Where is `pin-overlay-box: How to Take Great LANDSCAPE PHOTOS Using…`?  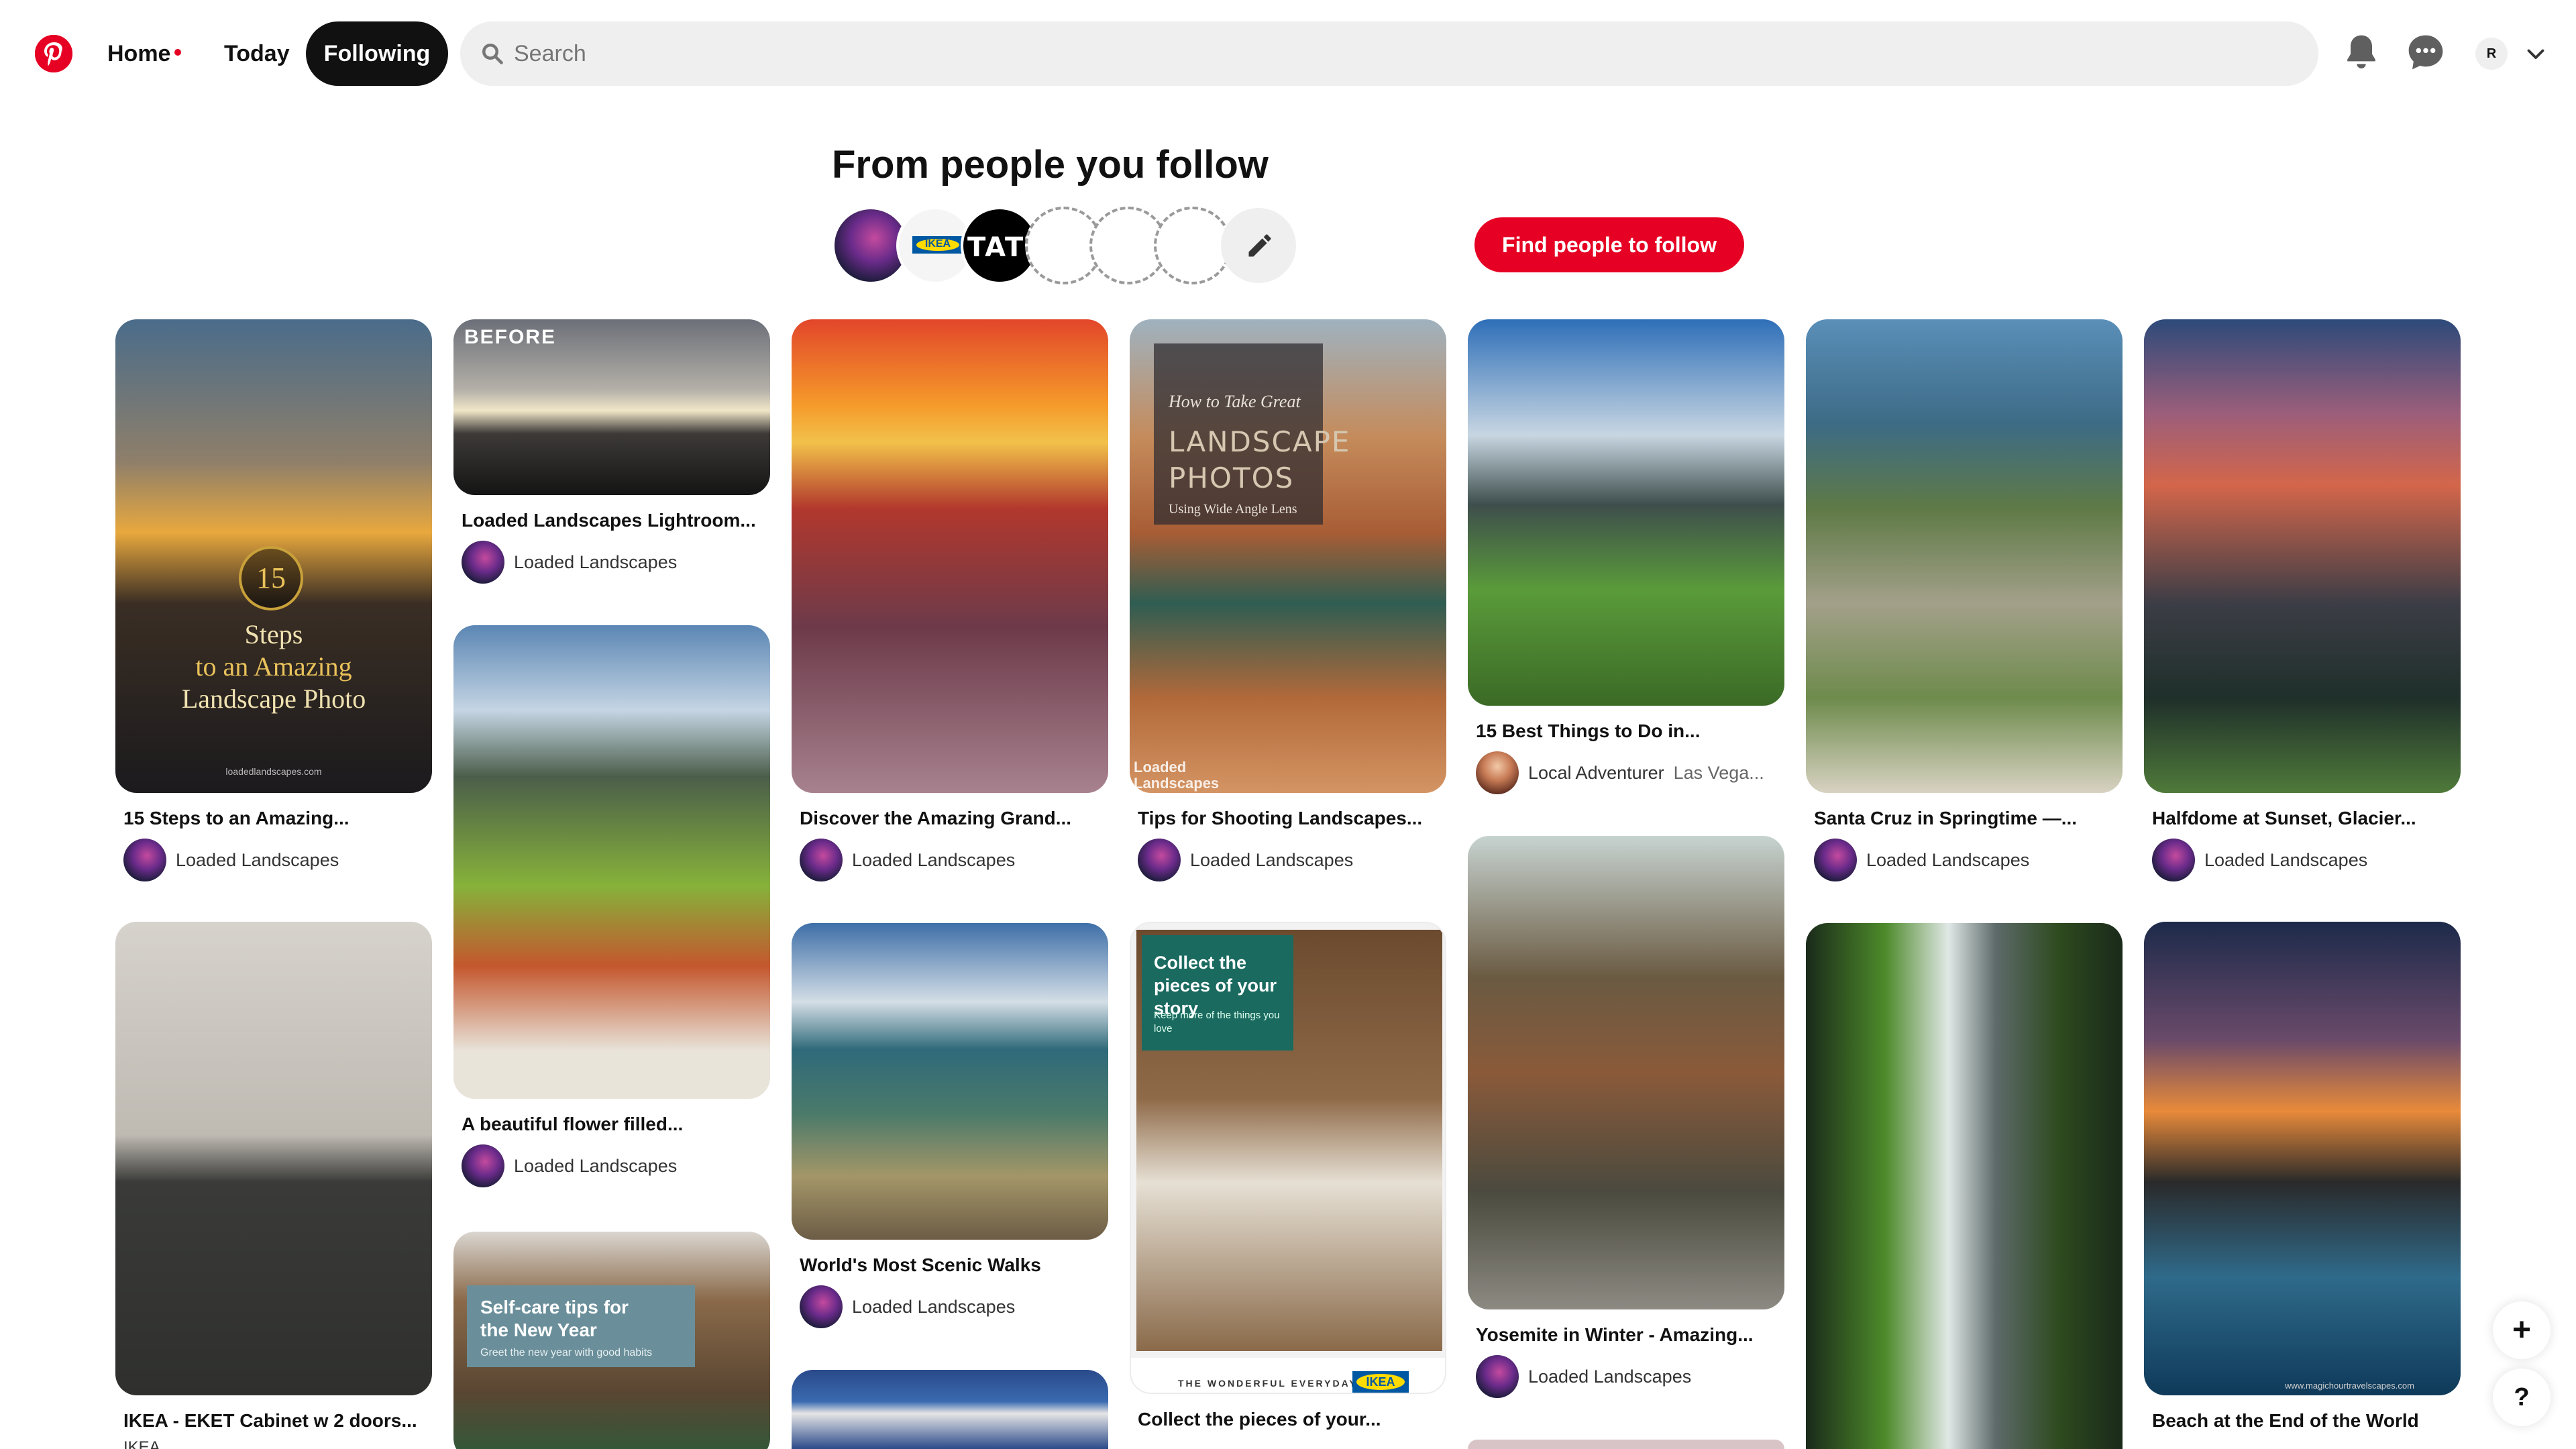 pin-overlay-box: How to Take Great LANDSCAPE PHOTOS Using… is located at coordinates (1252, 434).